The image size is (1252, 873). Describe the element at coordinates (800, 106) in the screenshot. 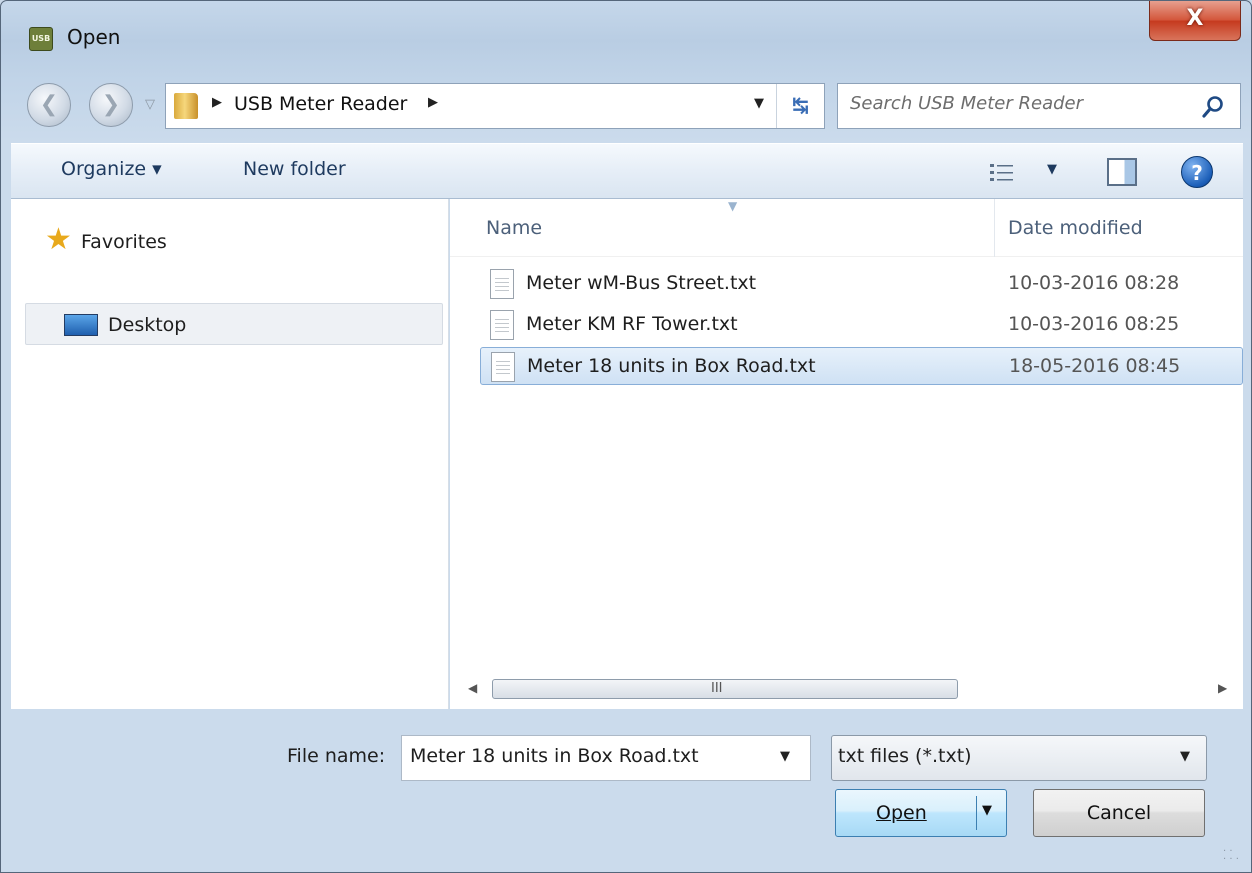

I see `refresh-button: ↹` at that location.